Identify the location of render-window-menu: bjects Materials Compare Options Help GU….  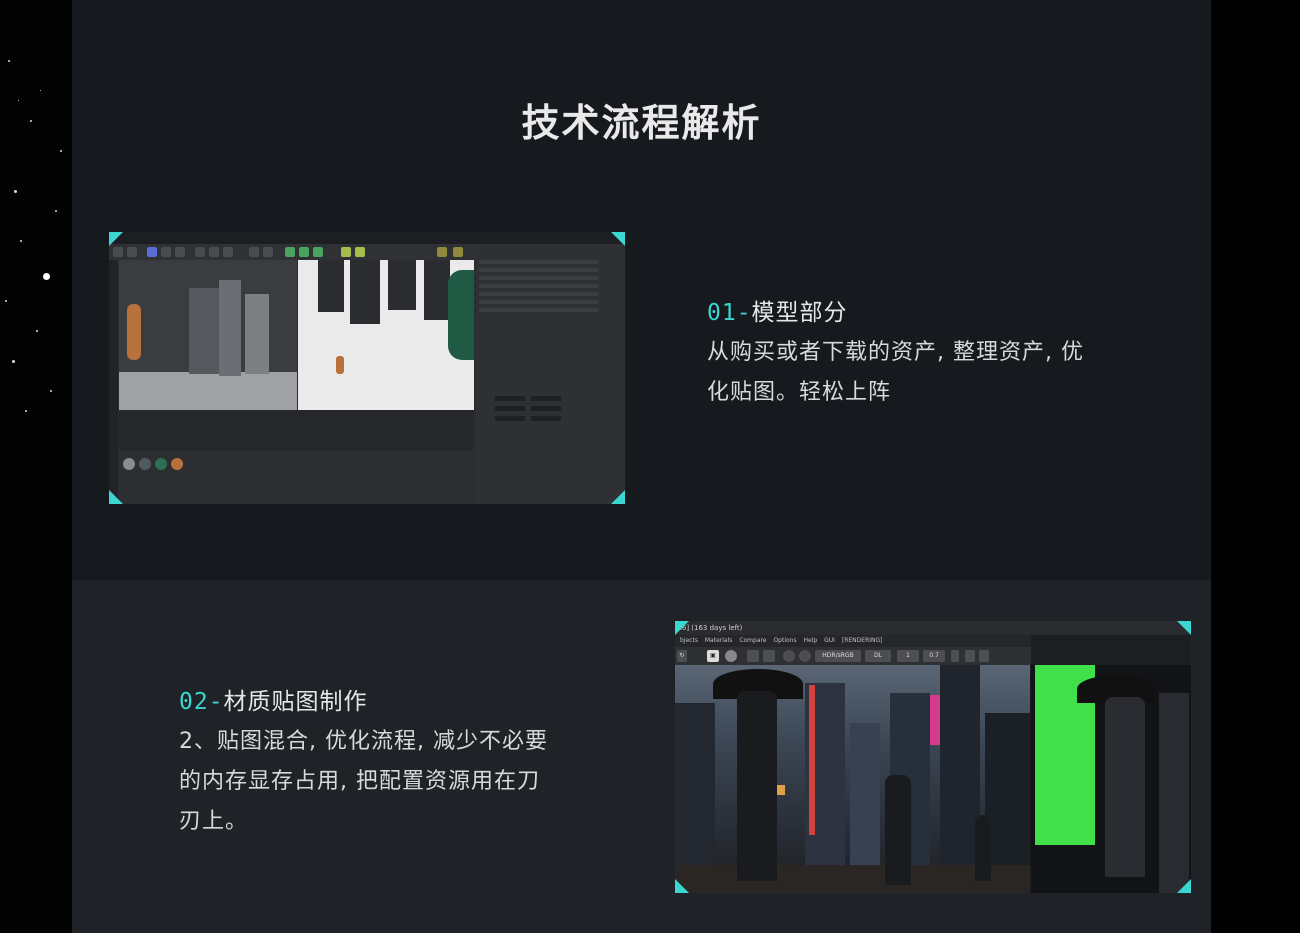
(853, 641).